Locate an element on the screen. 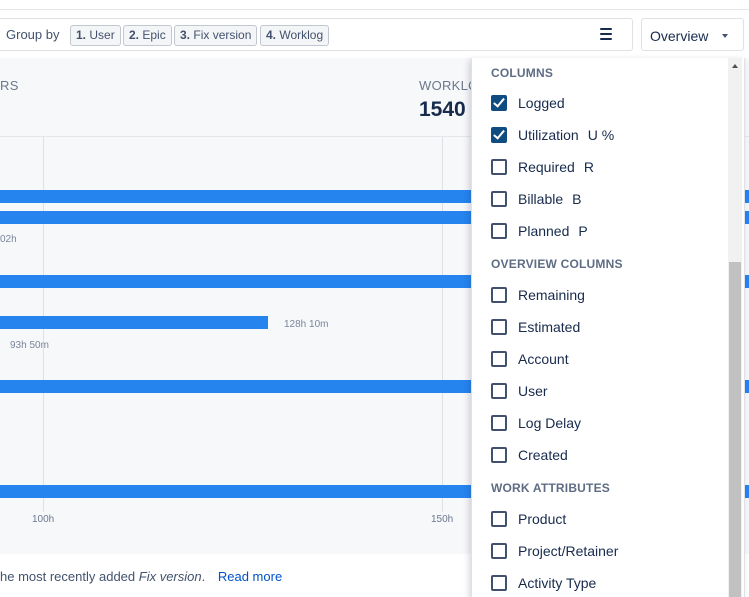 The width and height of the screenshot is (749, 597). option-planned: Planned P is located at coordinates (606, 232).